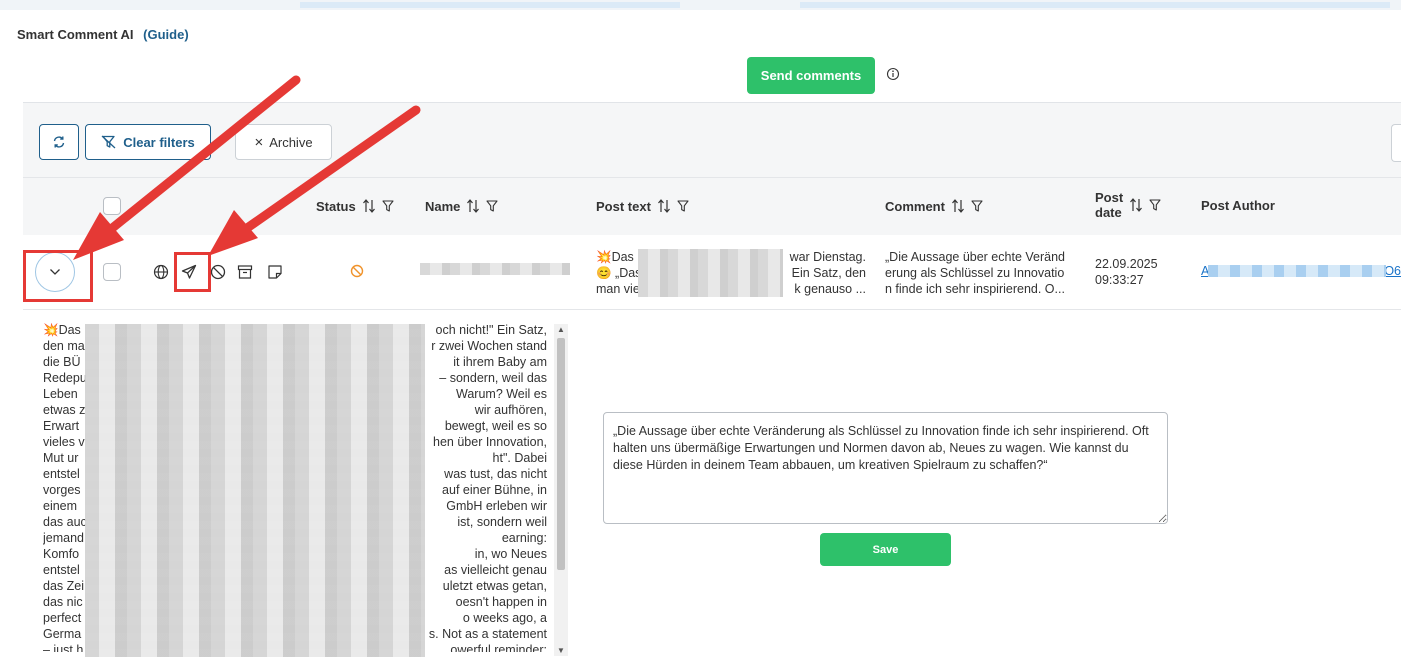  I want to click on post-line-start: Redepu, so click(65, 378).